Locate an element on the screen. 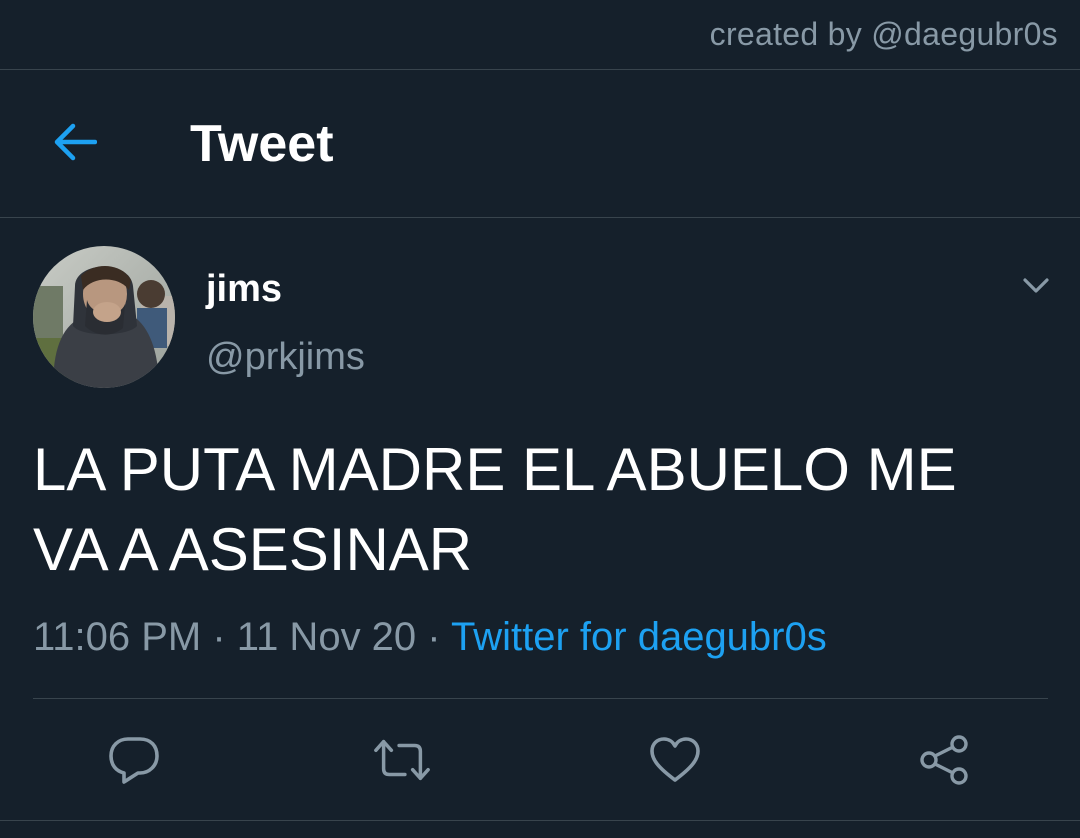 The width and height of the screenshot is (1080, 838). retweet-button is located at coordinates (402, 760).